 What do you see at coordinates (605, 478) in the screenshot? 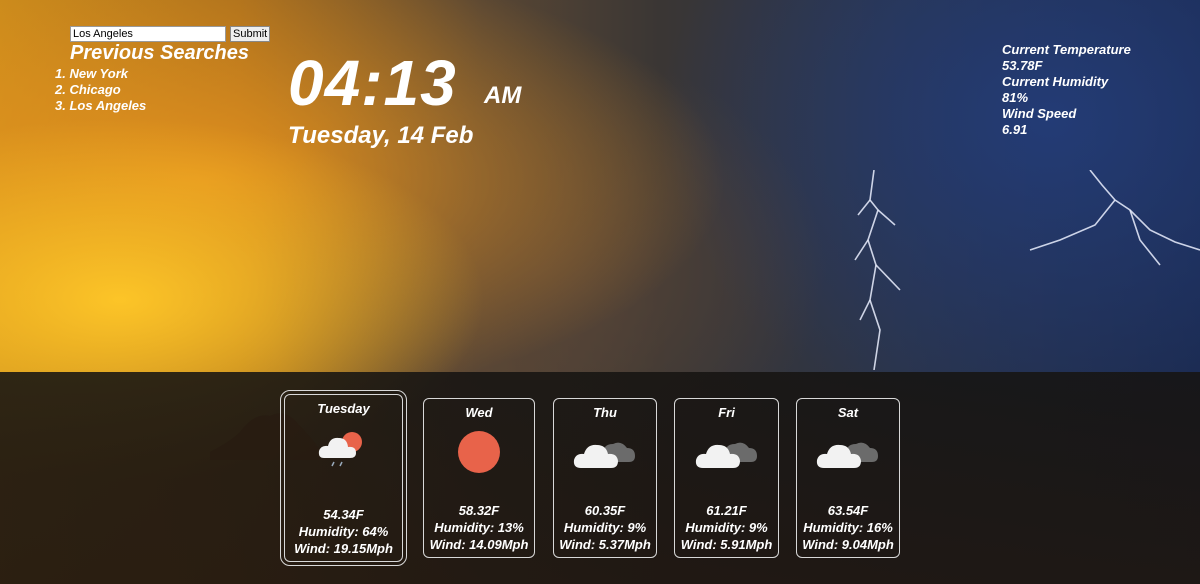
I see `forecast-card-thu: Thu 60.35F Humidity: 9% Wind: 5.37Mph` at bounding box center [605, 478].